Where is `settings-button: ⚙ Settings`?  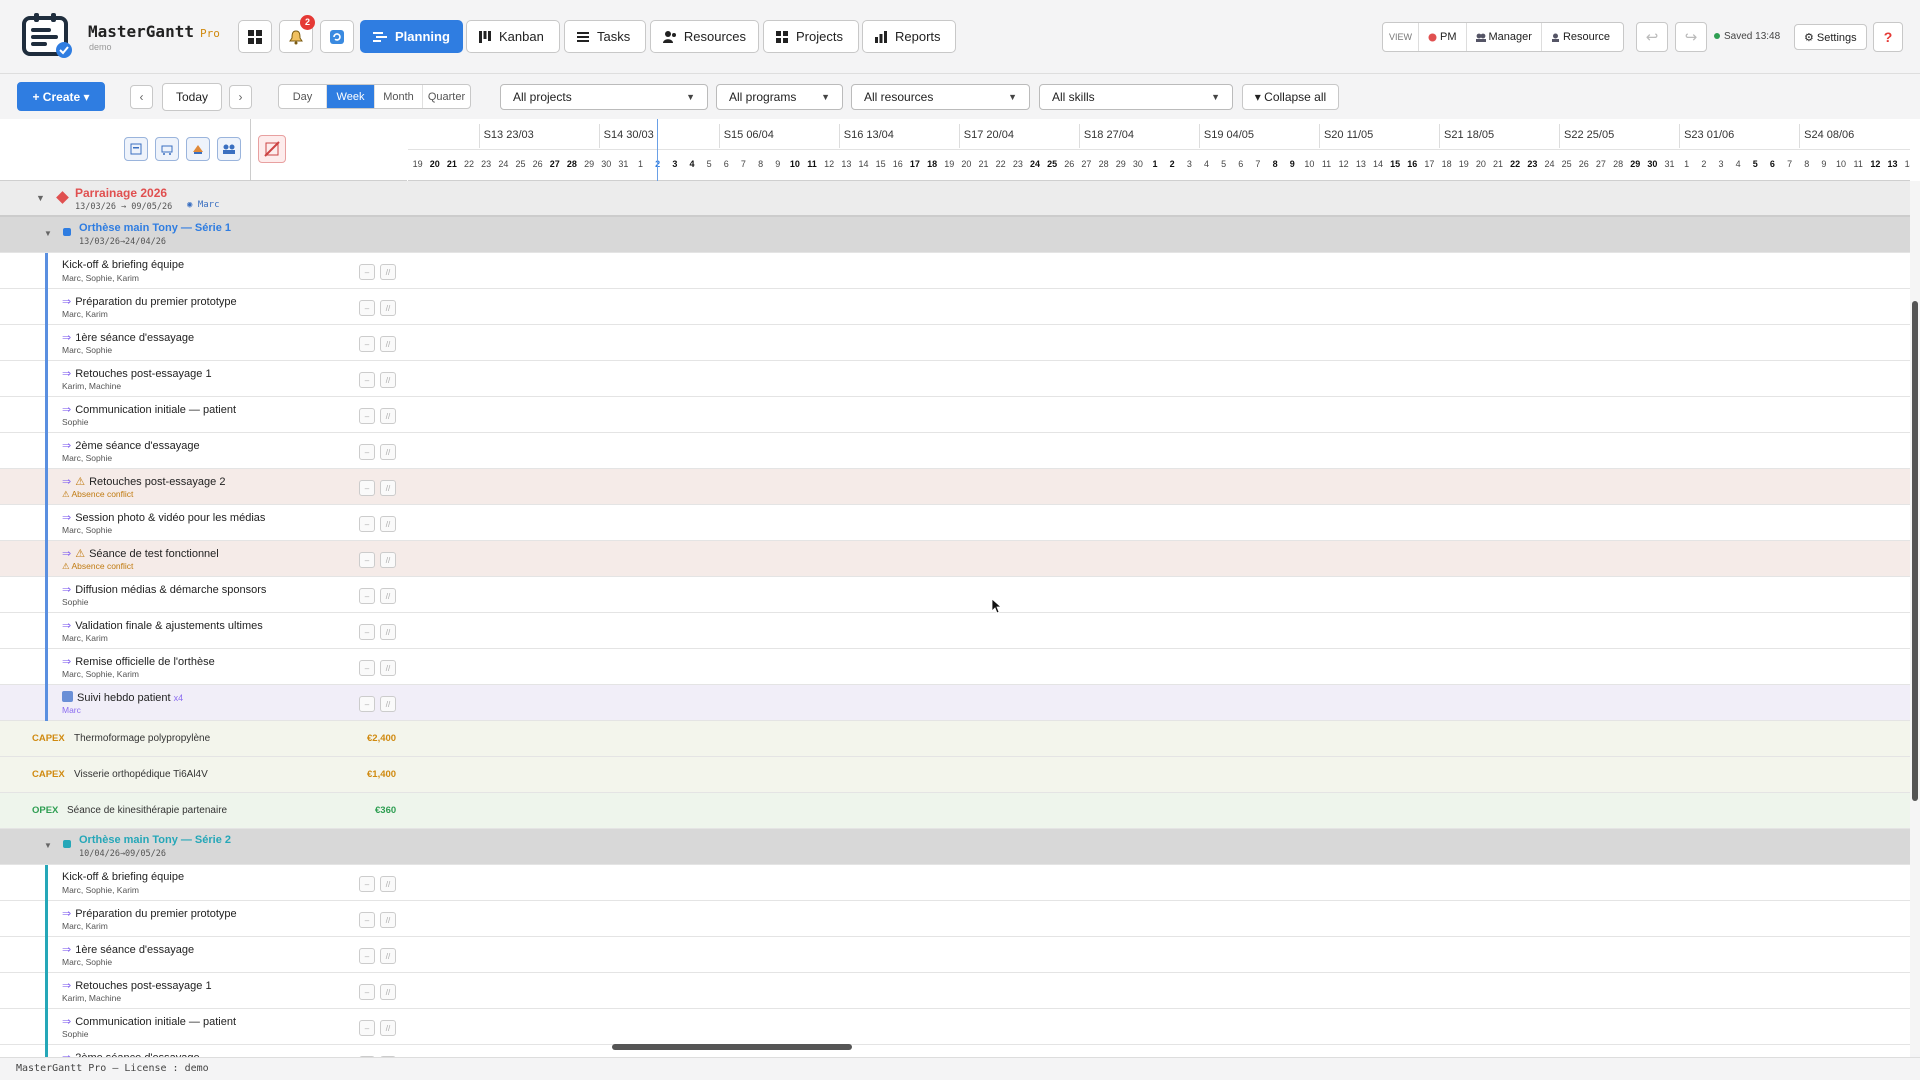
settings-button: ⚙ Settings is located at coordinates (1830, 37).